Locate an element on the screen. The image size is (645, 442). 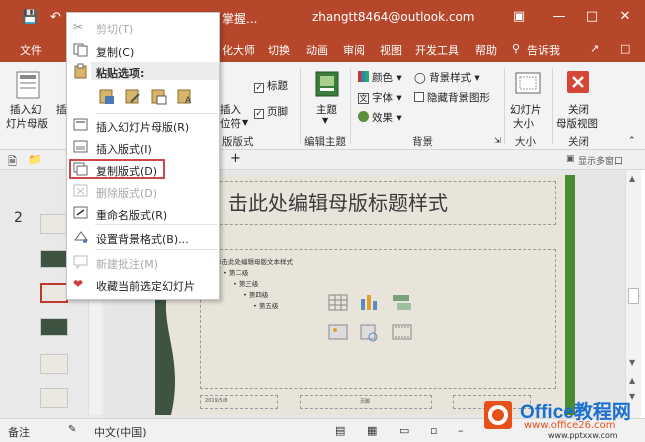
tab-review: 审阅 is located at coordinates (354, 50).